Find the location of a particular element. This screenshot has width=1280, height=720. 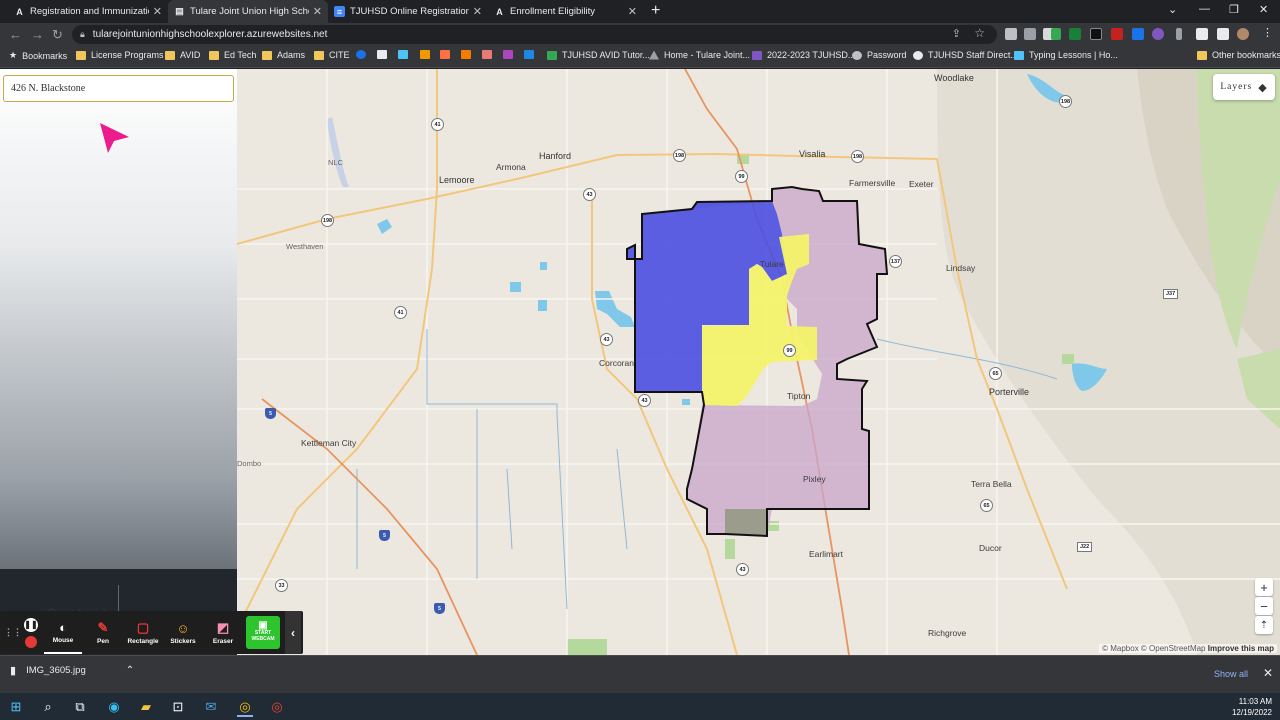

close-window-button: ✕ is located at coordinates (1263, 9).